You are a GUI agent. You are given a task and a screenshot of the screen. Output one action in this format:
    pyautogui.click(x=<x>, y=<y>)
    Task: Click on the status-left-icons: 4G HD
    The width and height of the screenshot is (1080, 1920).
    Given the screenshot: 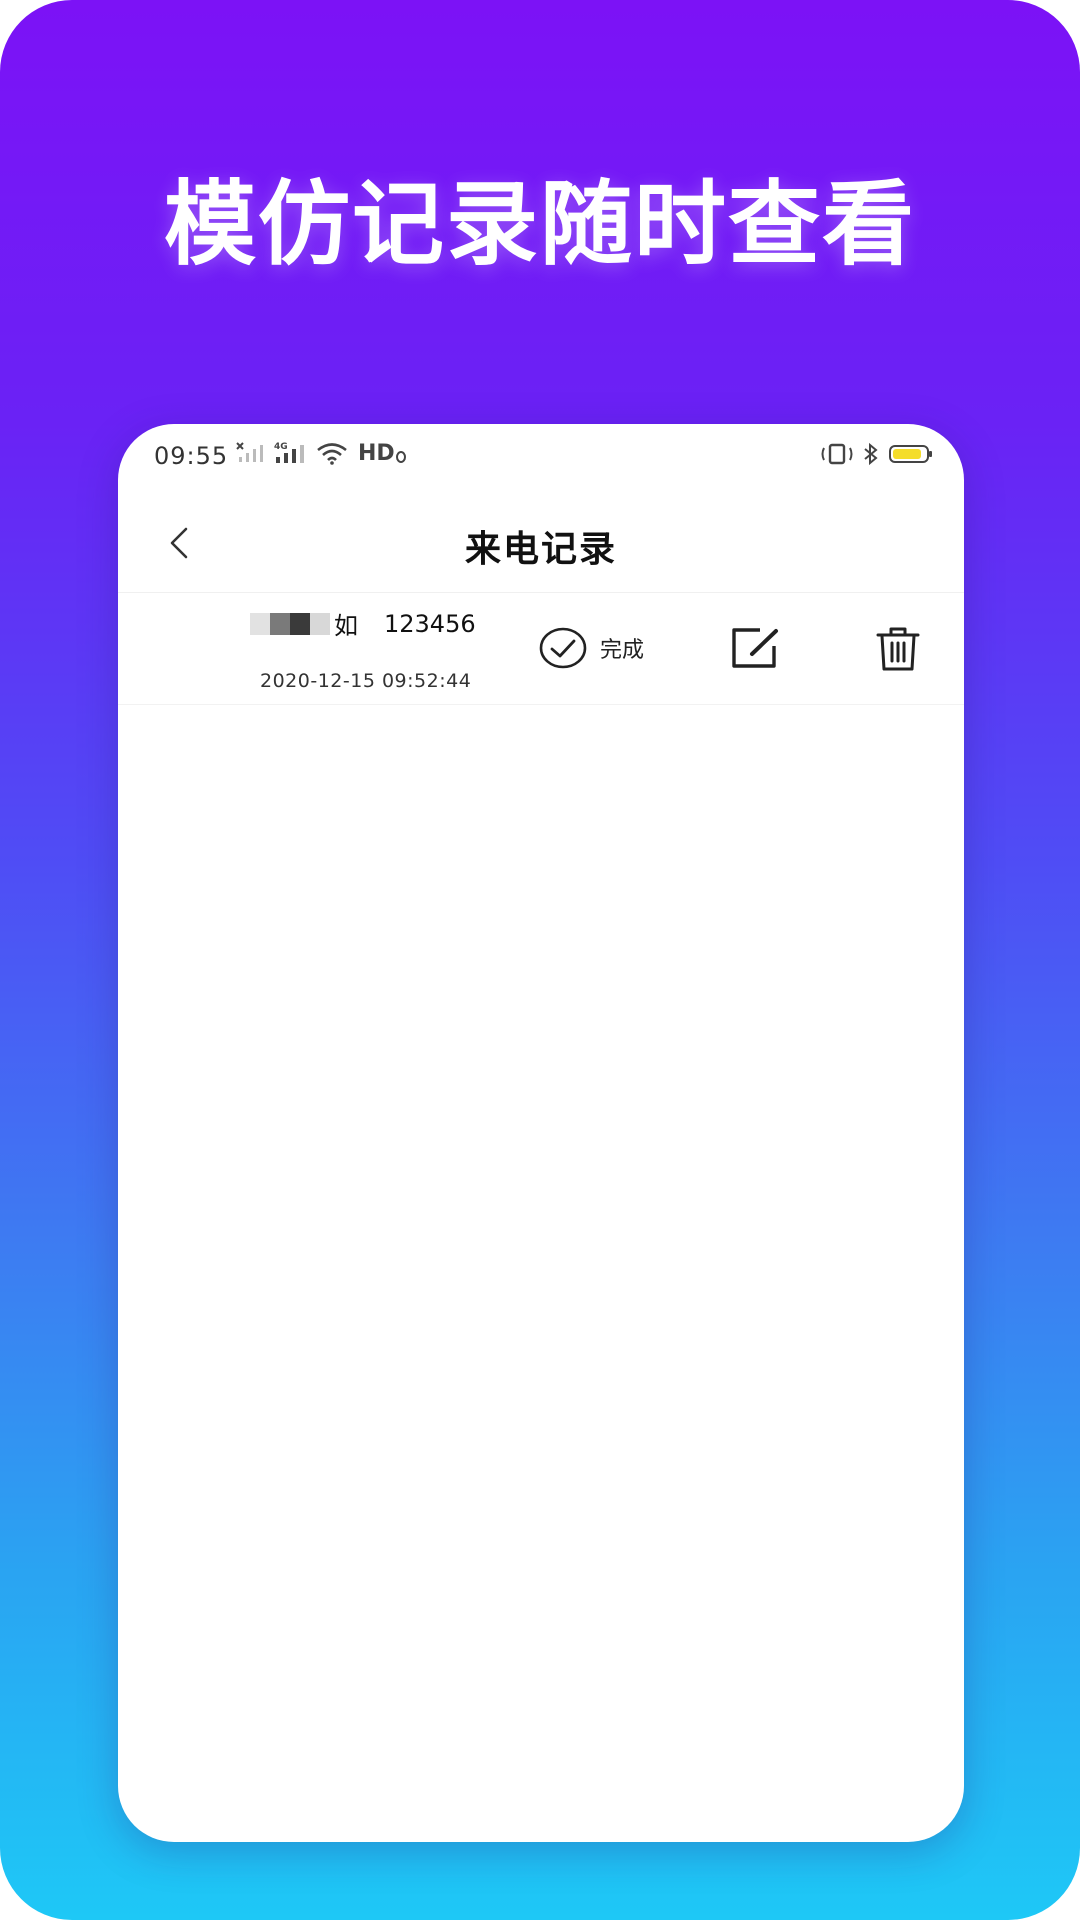 What is the action you would take?
    pyautogui.click(x=325, y=453)
    